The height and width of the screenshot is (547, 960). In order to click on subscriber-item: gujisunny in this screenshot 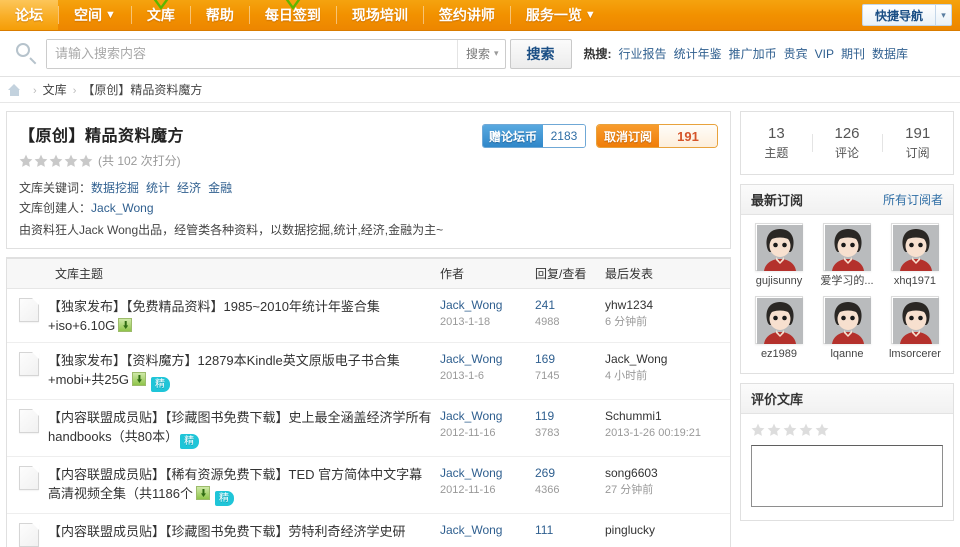, I will do `click(779, 255)`.